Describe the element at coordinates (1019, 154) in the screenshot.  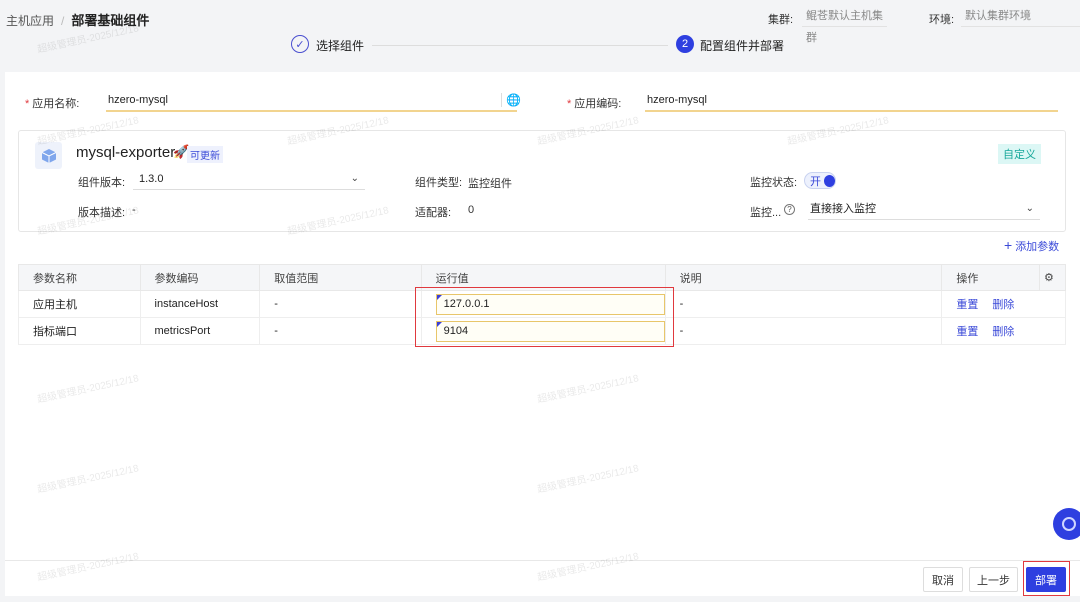
I see `custom-tag: 自定义` at that location.